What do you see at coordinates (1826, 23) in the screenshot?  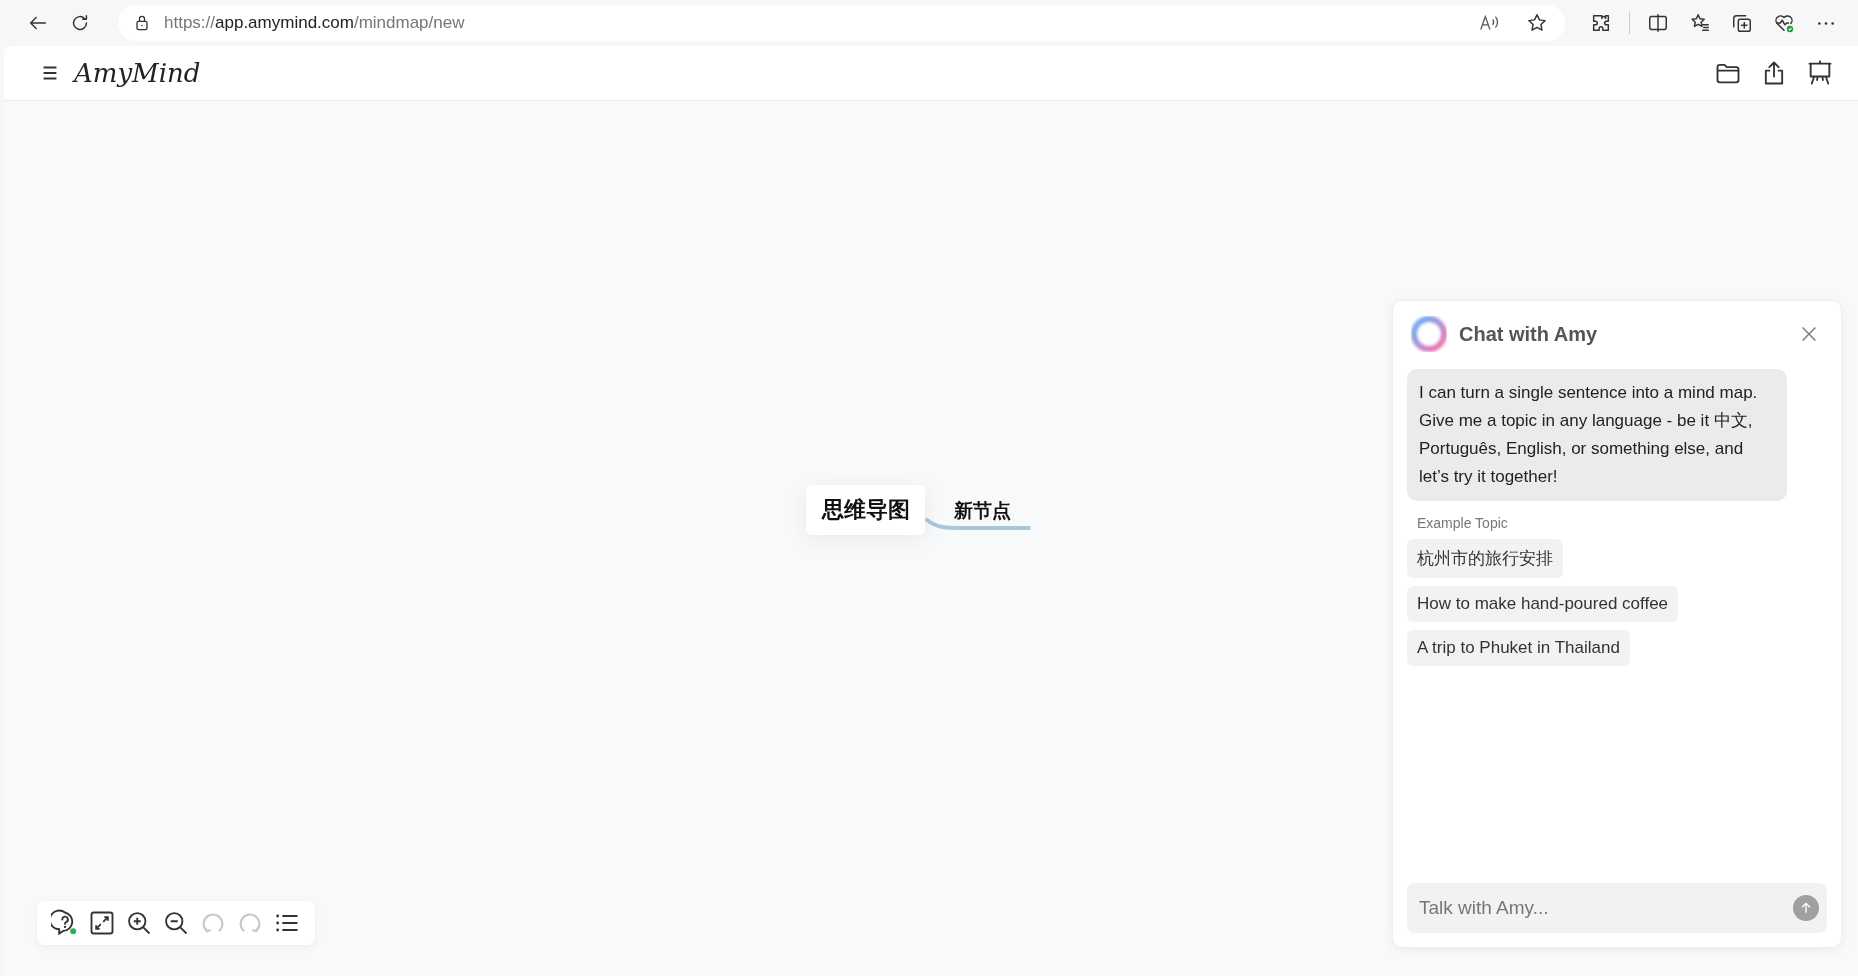 I see `more-icon` at bounding box center [1826, 23].